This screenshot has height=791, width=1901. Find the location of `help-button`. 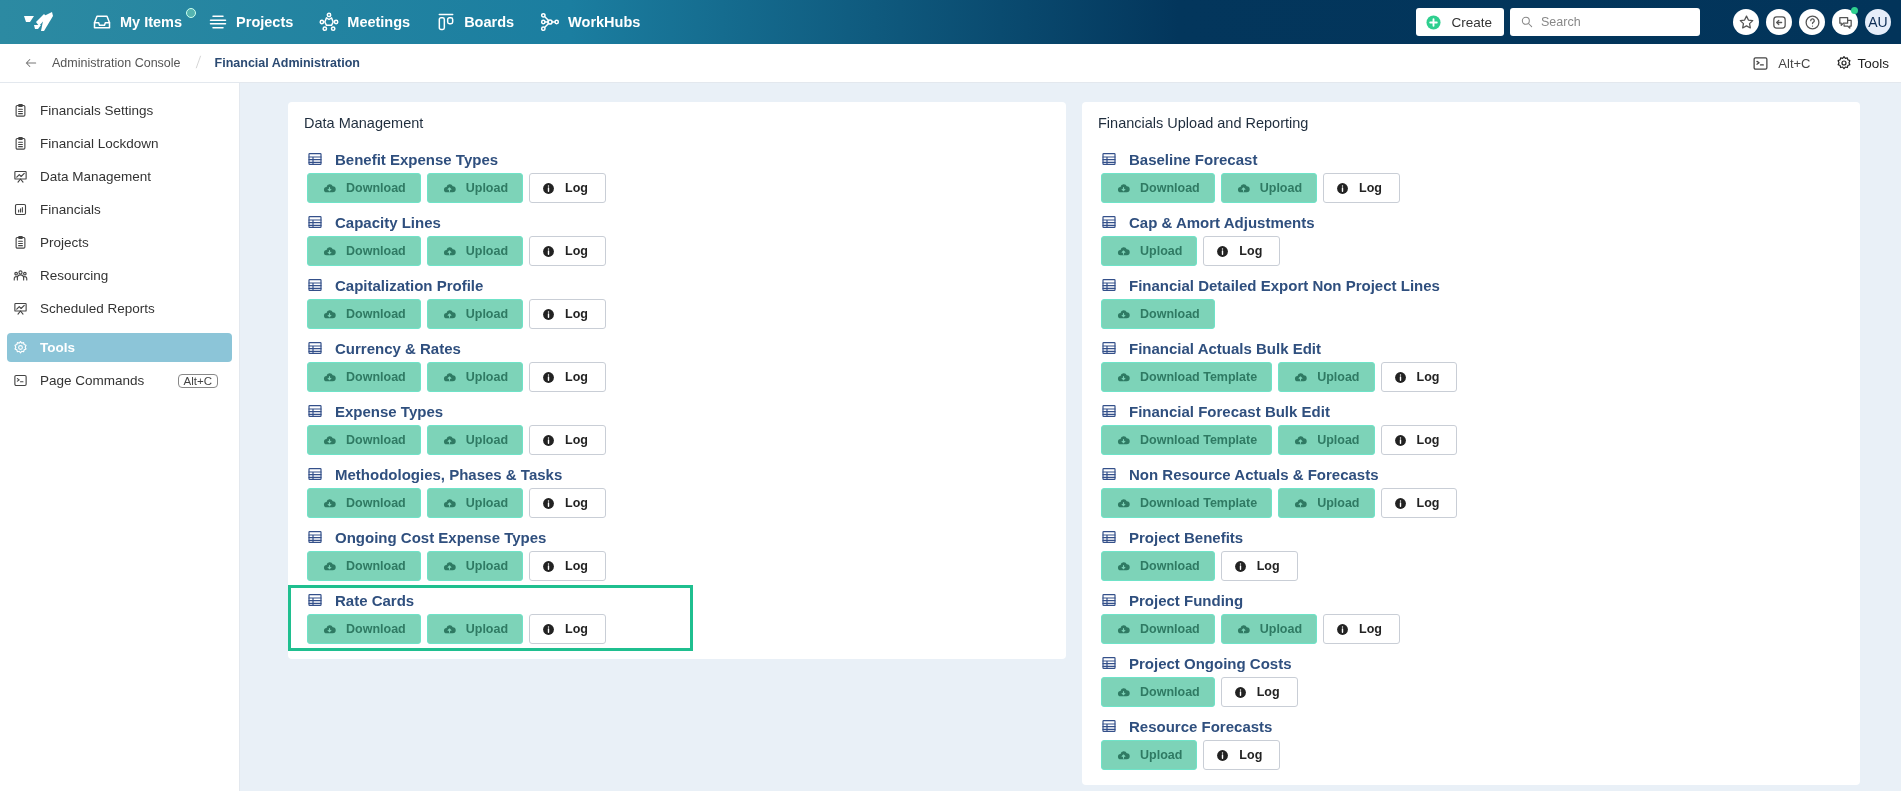

help-button is located at coordinates (1812, 22).